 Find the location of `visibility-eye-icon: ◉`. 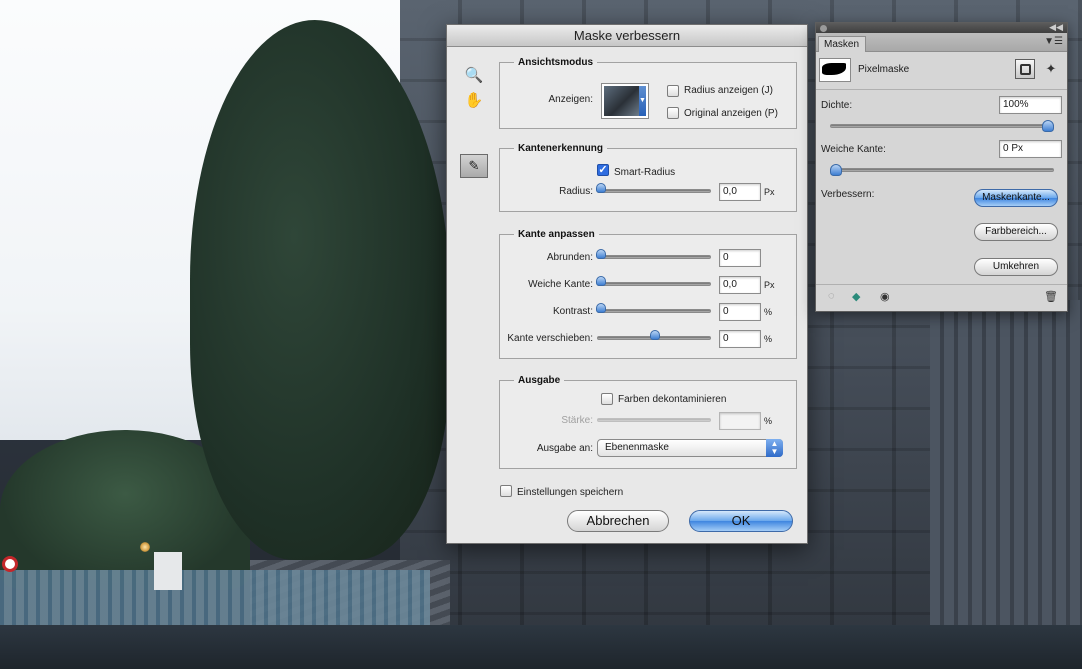

visibility-eye-icon: ◉ is located at coordinates (885, 296).